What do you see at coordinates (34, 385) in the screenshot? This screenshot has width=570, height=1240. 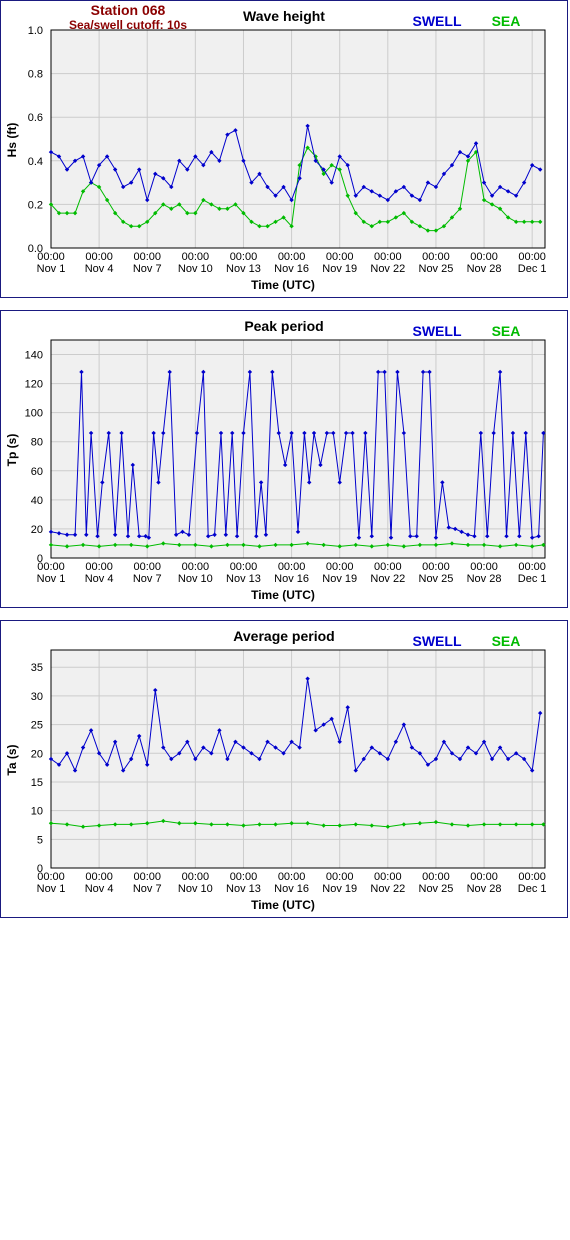 I see `y-tick-label: 120` at bounding box center [34, 385].